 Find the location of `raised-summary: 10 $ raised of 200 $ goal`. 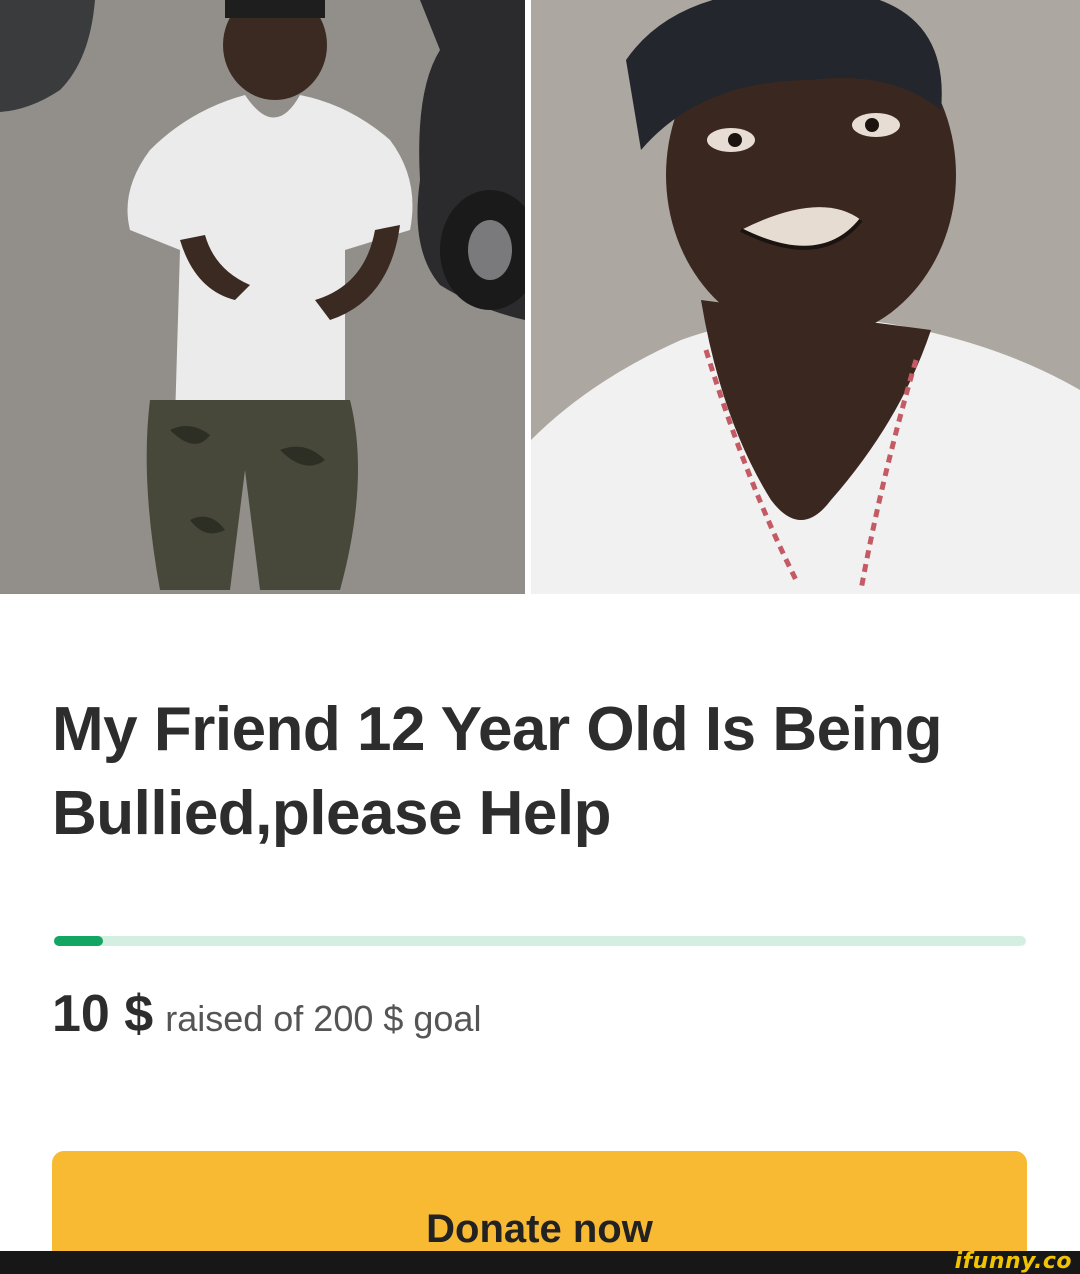

raised-summary: 10 $ raised of 200 $ goal is located at coordinates (266, 1014).